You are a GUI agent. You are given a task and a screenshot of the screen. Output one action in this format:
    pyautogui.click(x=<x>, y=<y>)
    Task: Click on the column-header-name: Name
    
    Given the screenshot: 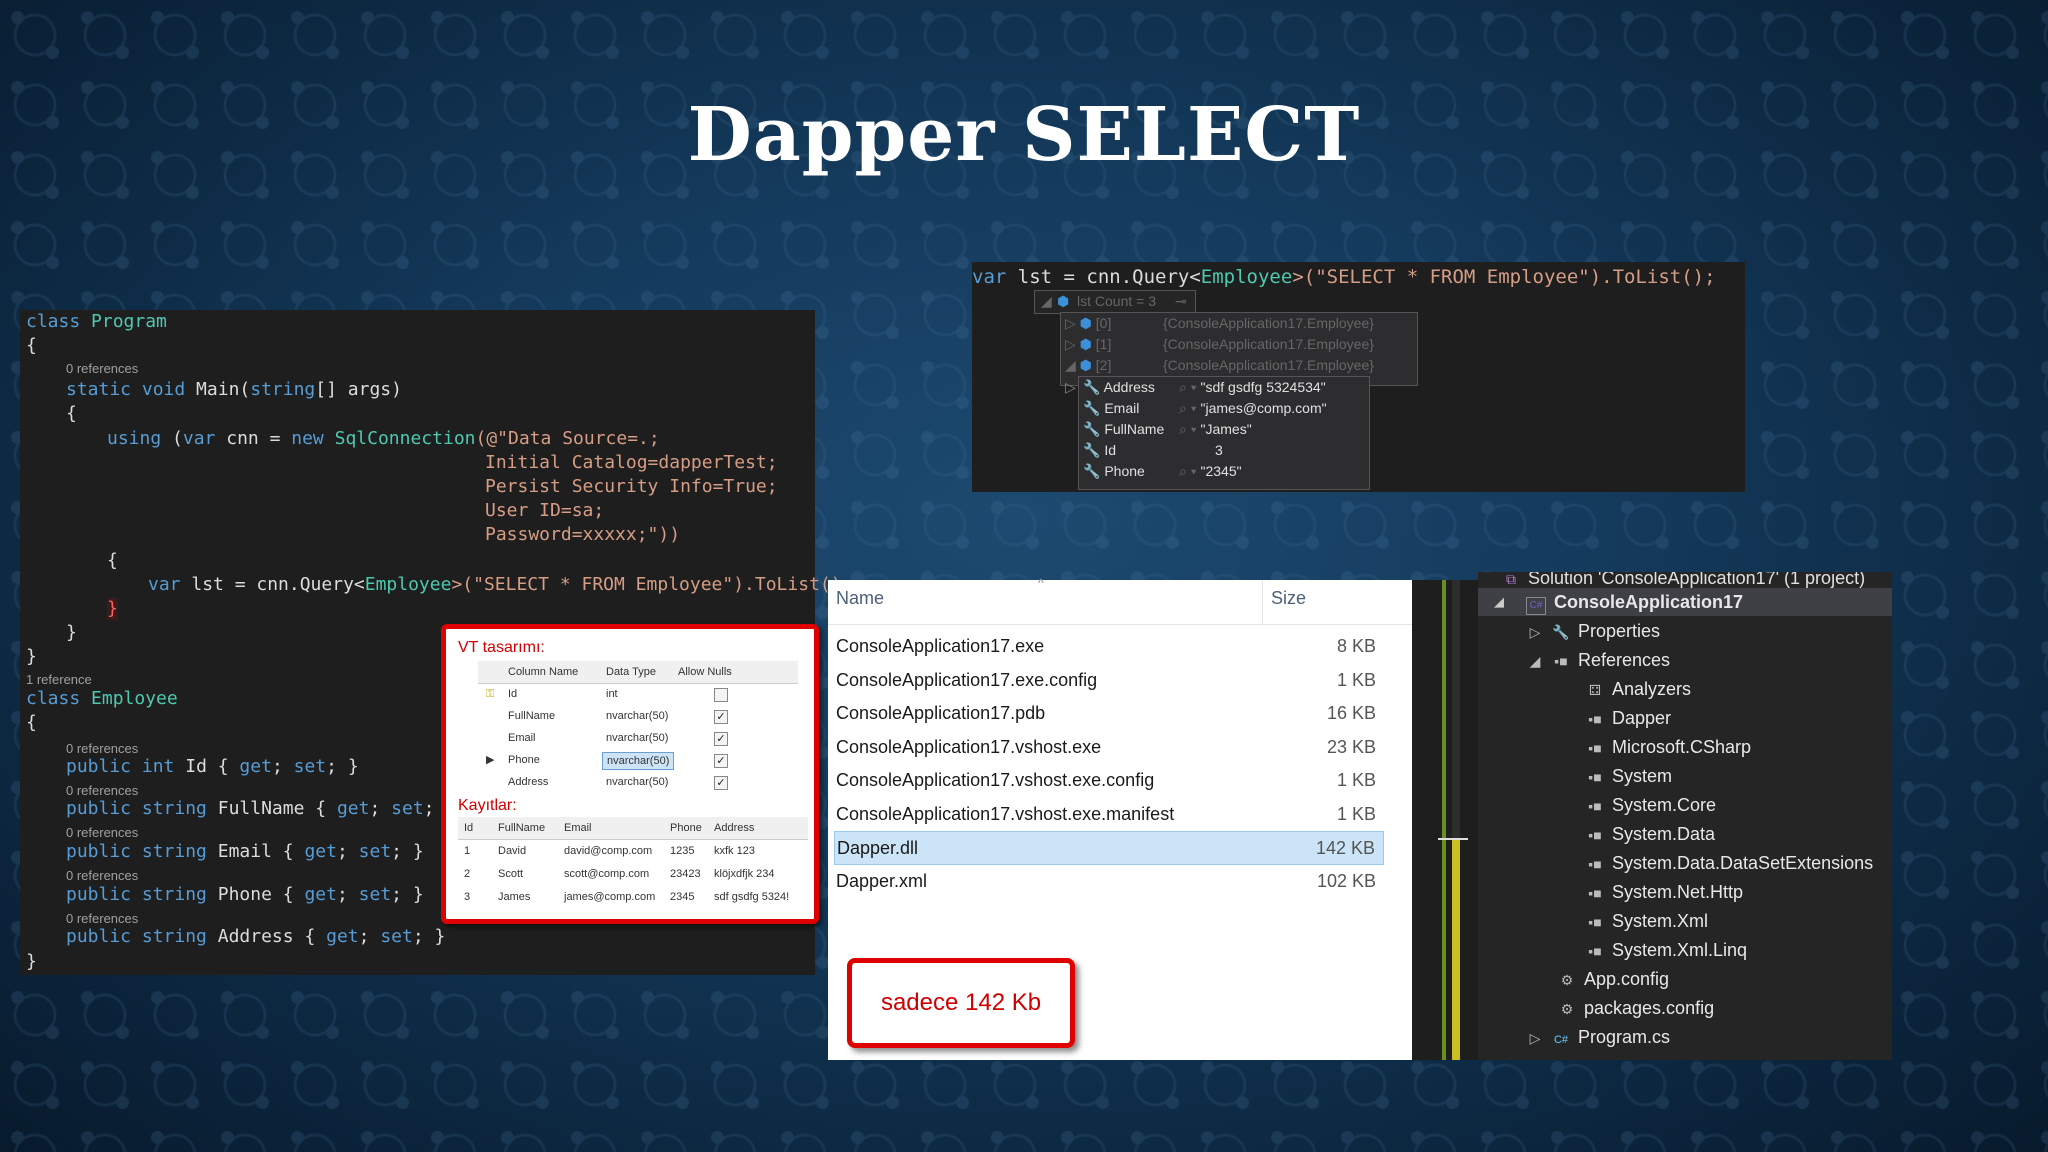 What is the action you would take?
    pyautogui.click(x=860, y=598)
    